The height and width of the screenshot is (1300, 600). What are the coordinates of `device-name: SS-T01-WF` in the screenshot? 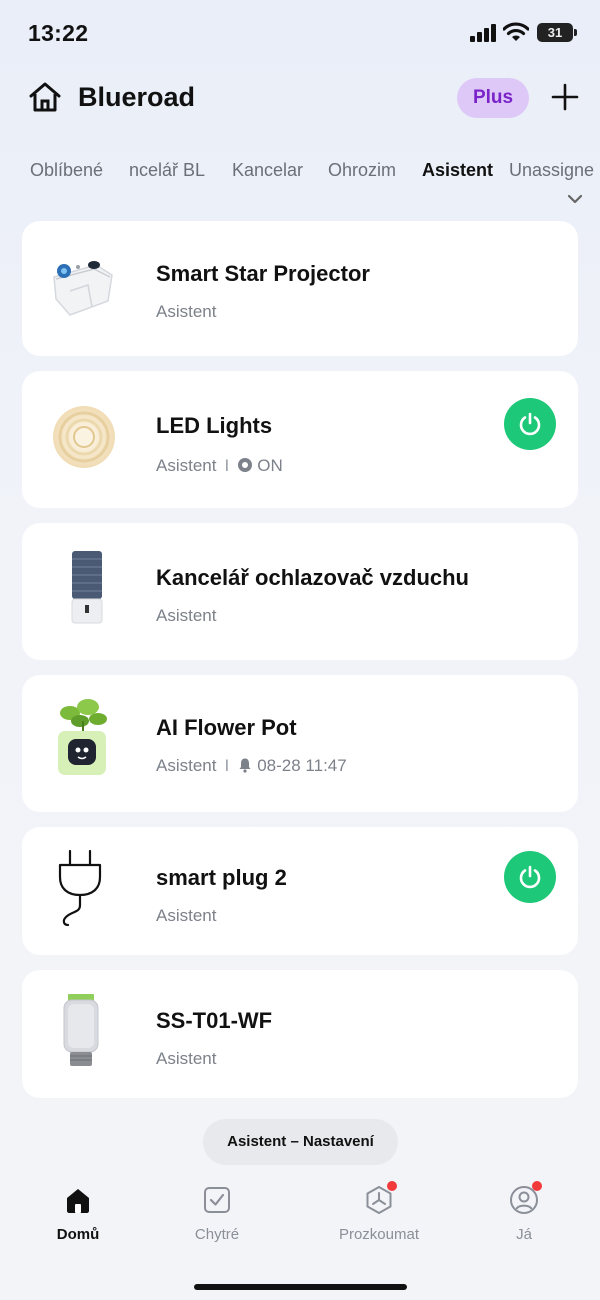 It's located at (214, 1020).